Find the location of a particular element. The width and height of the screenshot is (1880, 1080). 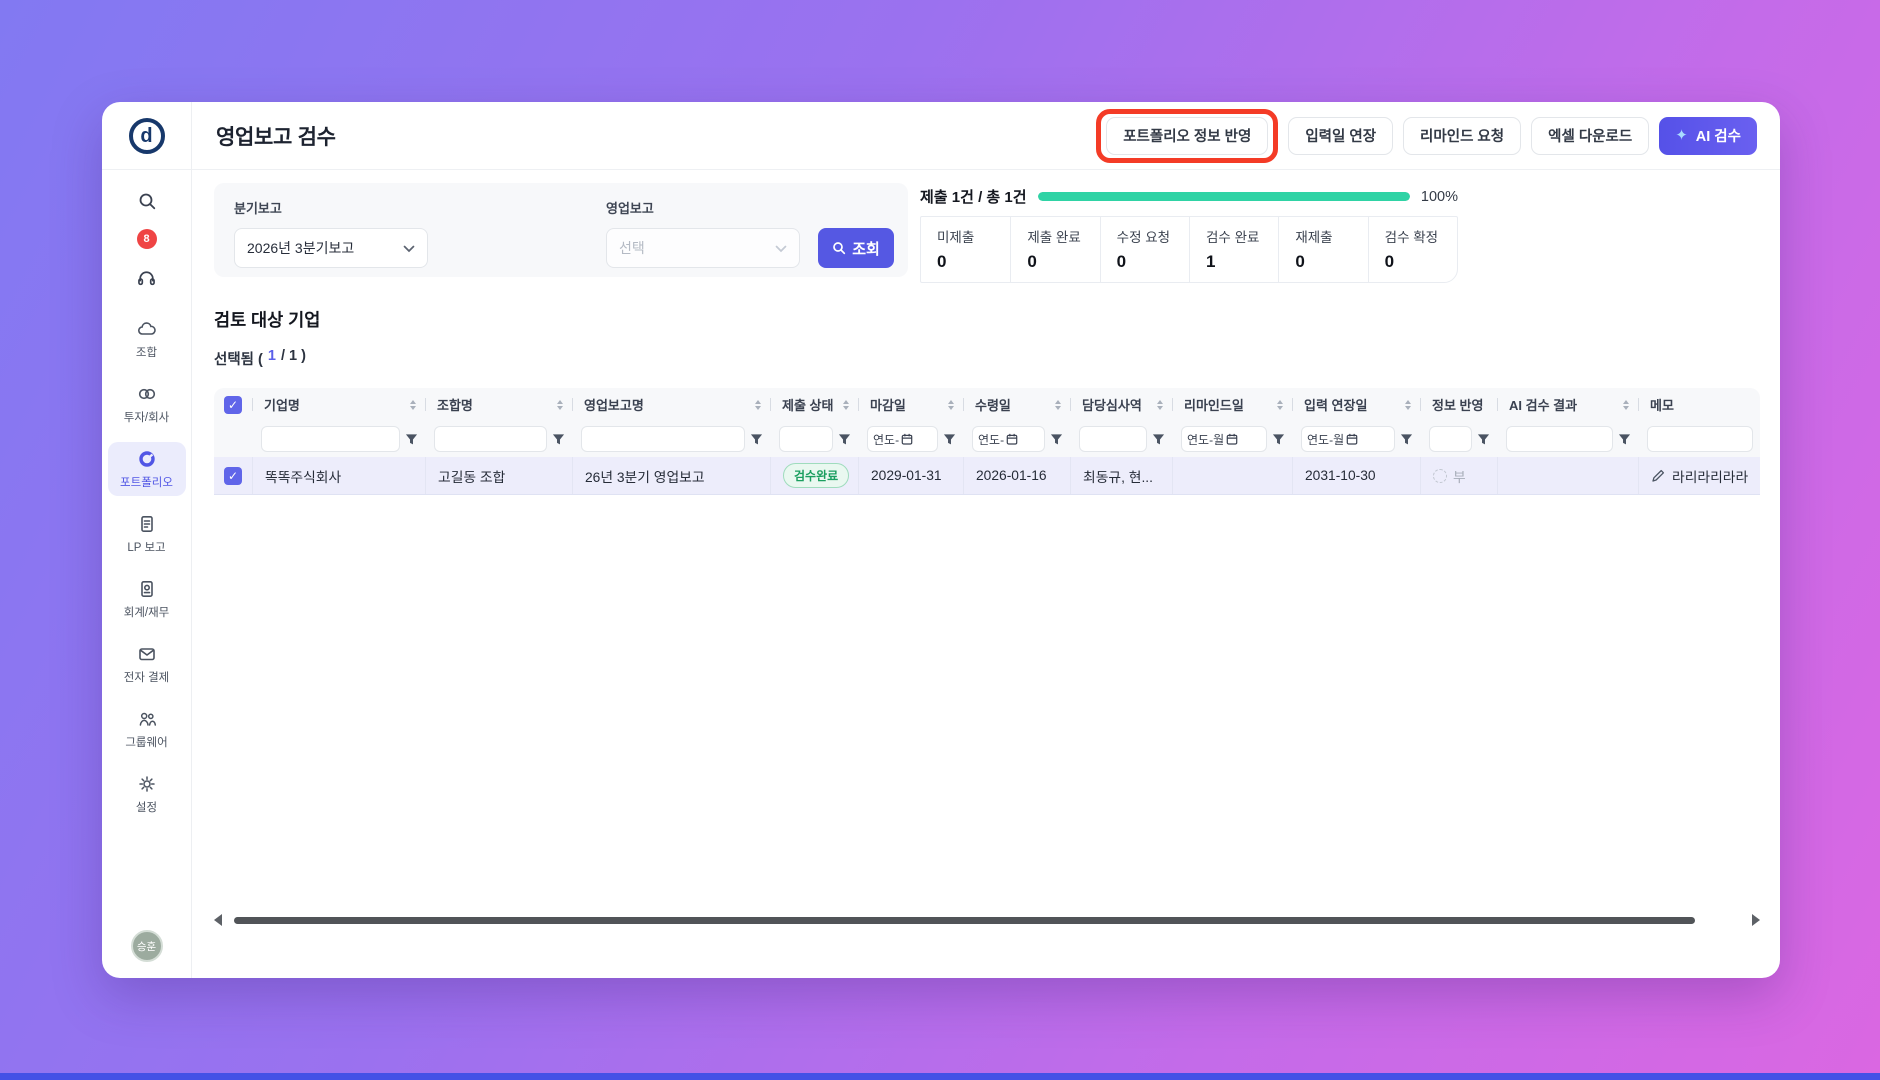

scroll-left-arrow is located at coordinates (218, 920).